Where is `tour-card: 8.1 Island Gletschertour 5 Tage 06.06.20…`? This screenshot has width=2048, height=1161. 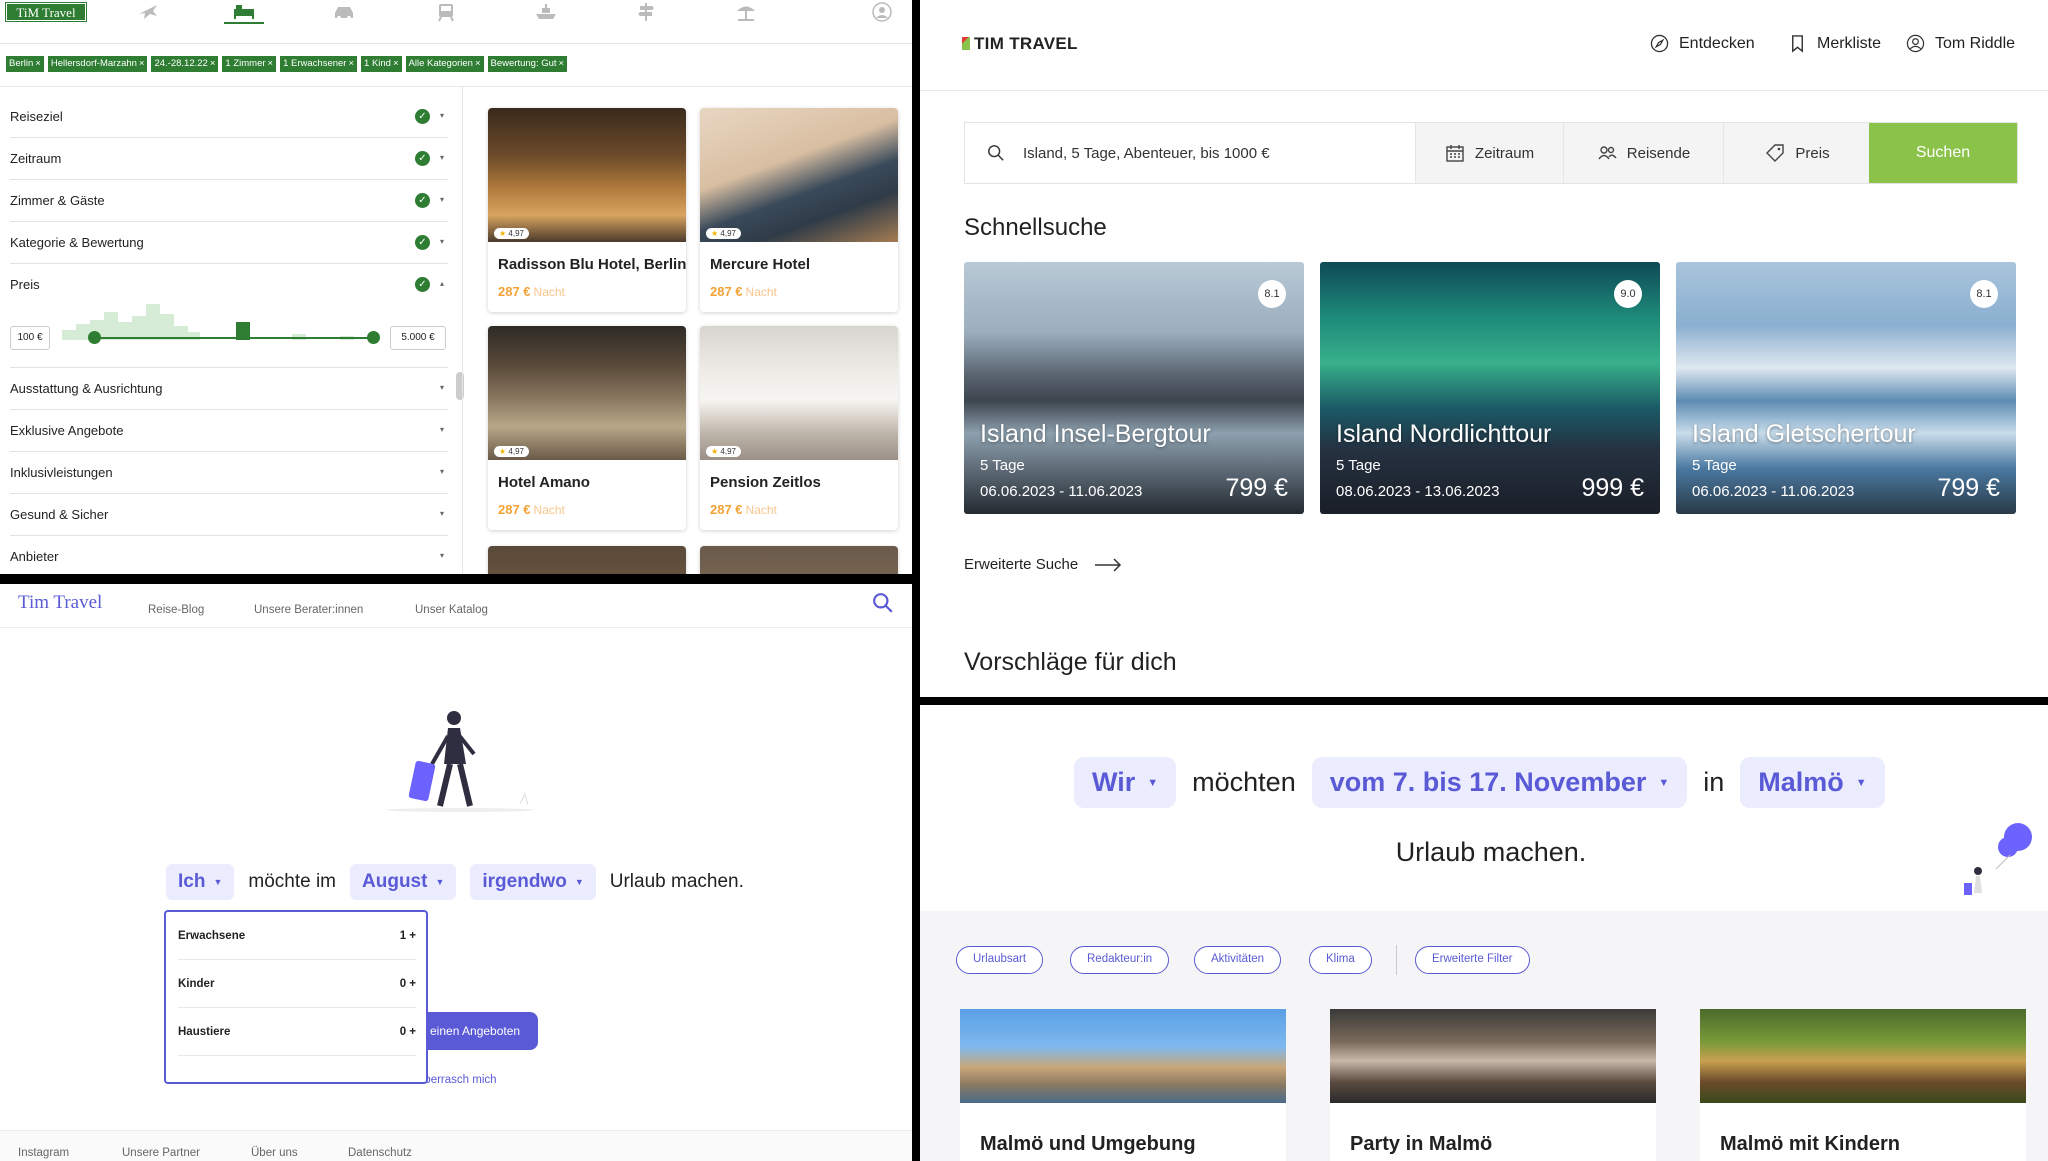 tour-card: 8.1 Island Gletschertour 5 Tage 06.06.20… is located at coordinates (1846, 388).